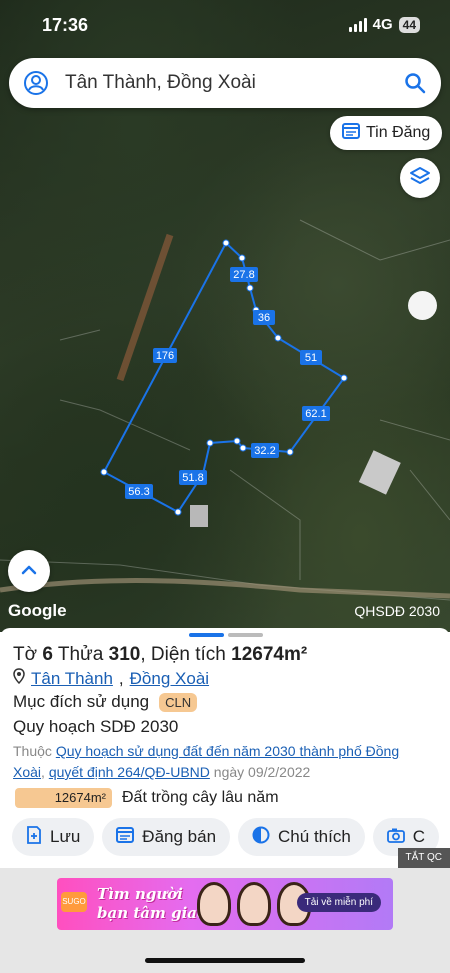 This screenshot has height=973, width=450. What do you see at coordinates (315, 414) in the screenshot?
I see `edge-label: 62.1` at bounding box center [315, 414].